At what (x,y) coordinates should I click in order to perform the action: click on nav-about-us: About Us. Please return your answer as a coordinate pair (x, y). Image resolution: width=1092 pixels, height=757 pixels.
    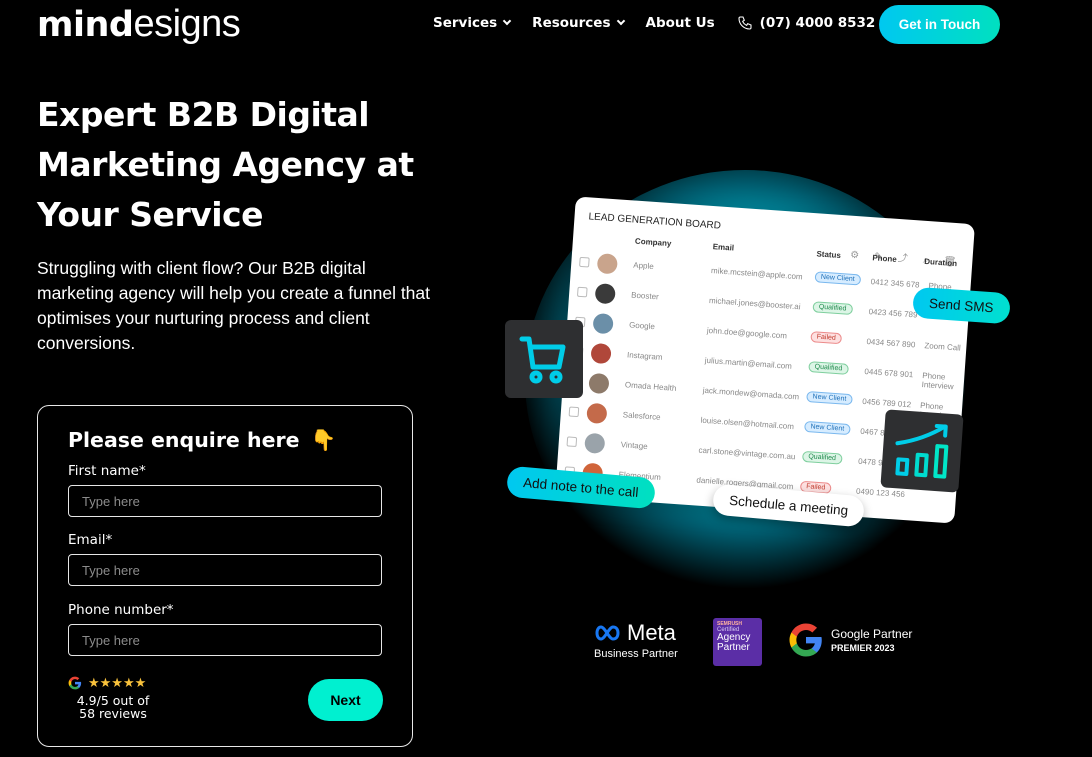
    Looking at the image, I should click on (680, 23).